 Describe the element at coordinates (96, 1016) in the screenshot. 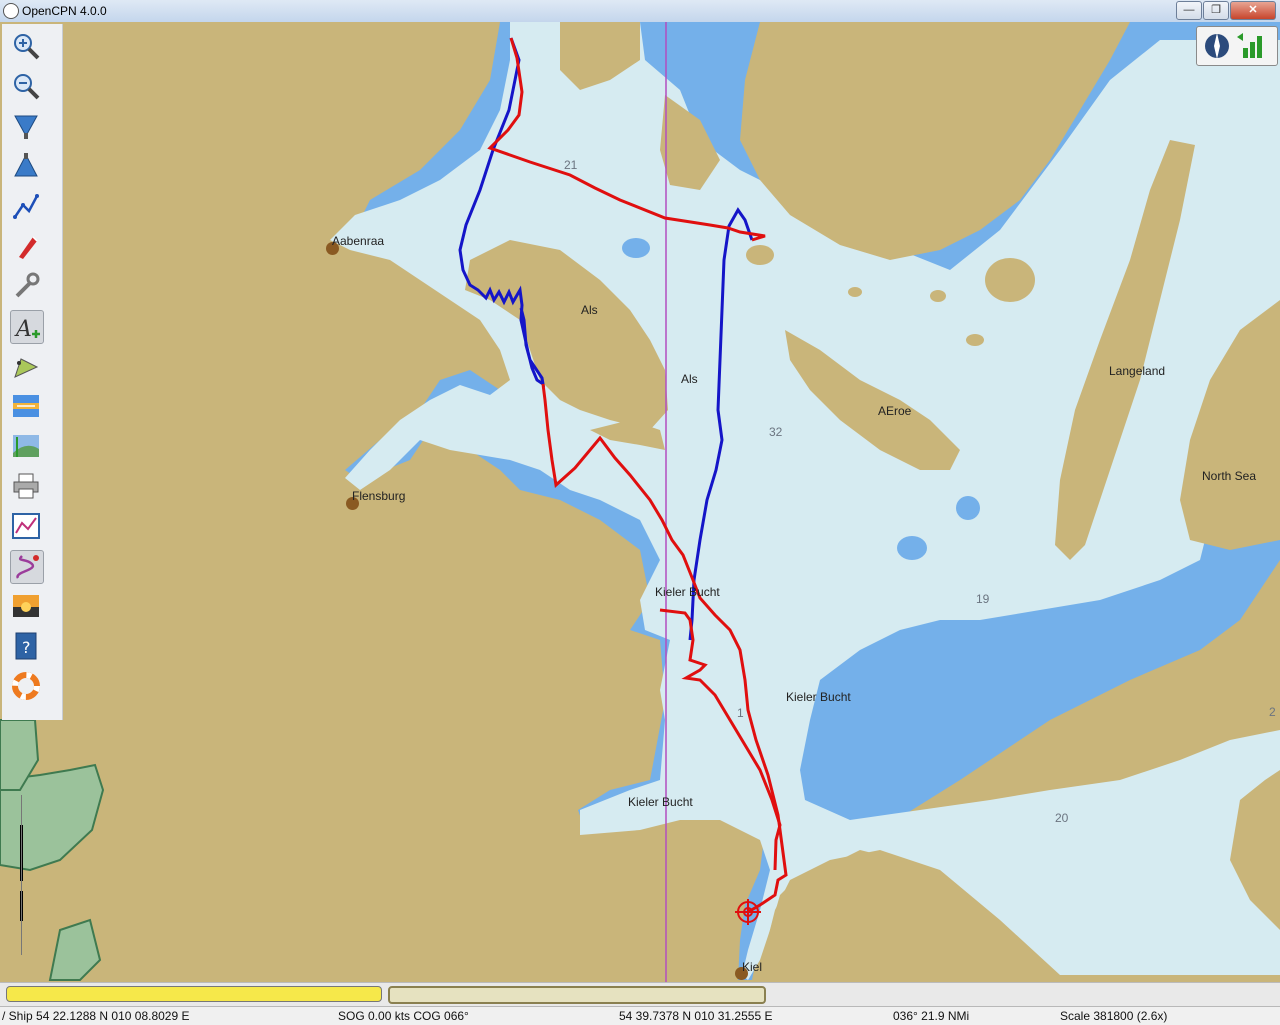

I see `ship-position-status: / Ship 54 22.1288 N 010 08.8029 E` at that location.